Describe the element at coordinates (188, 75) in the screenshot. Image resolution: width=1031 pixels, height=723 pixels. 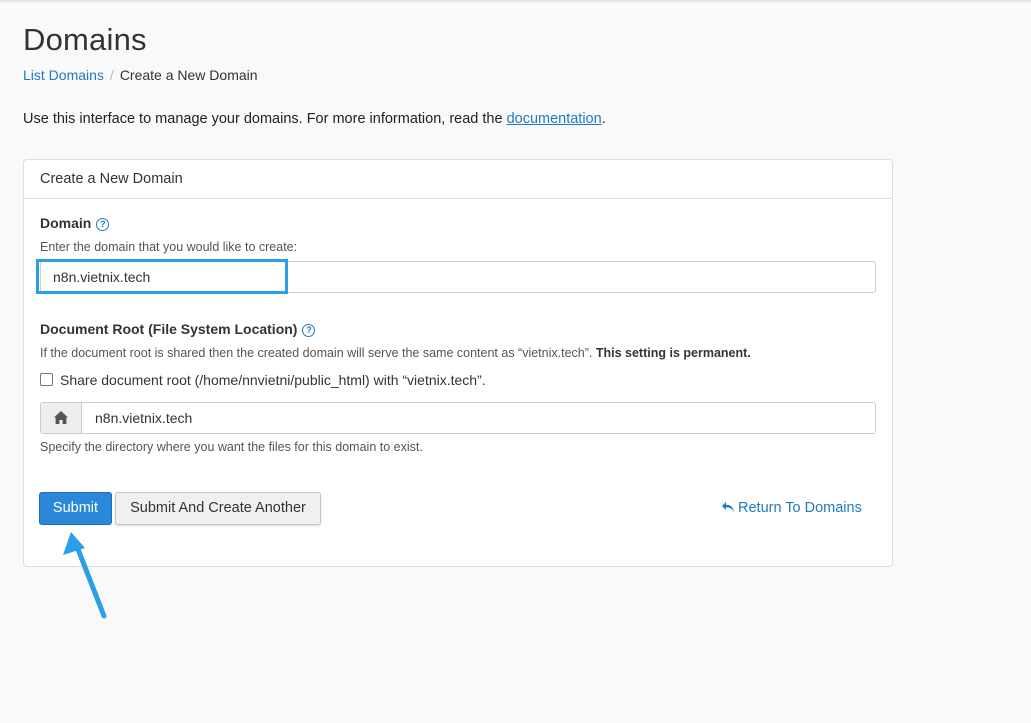
I see `breadcrumb-current: Create a New Domain` at that location.